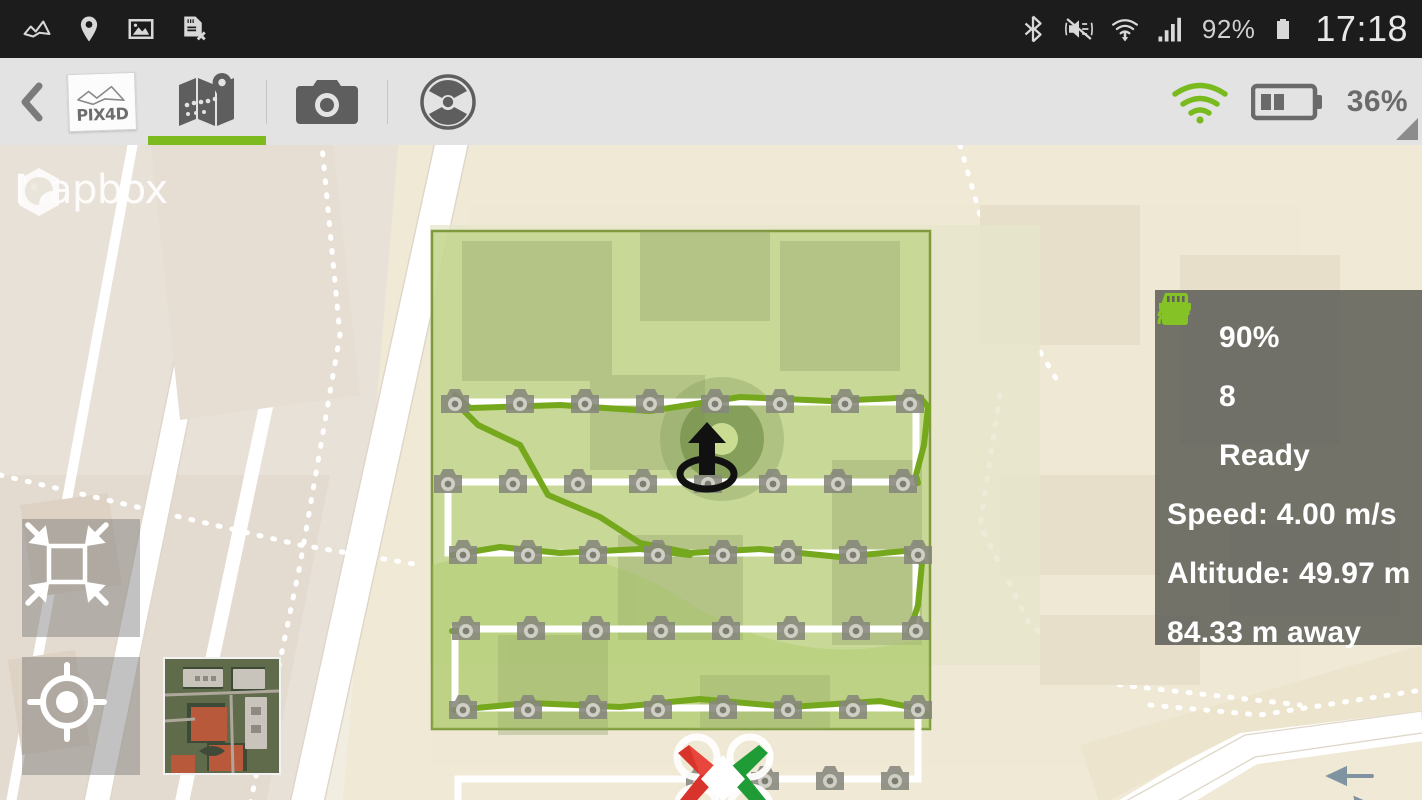 This screenshot has height=800, width=1422. Describe the element at coordinates (207, 140) in the screenshot. I see `tab-map-active-indicator` at that location.